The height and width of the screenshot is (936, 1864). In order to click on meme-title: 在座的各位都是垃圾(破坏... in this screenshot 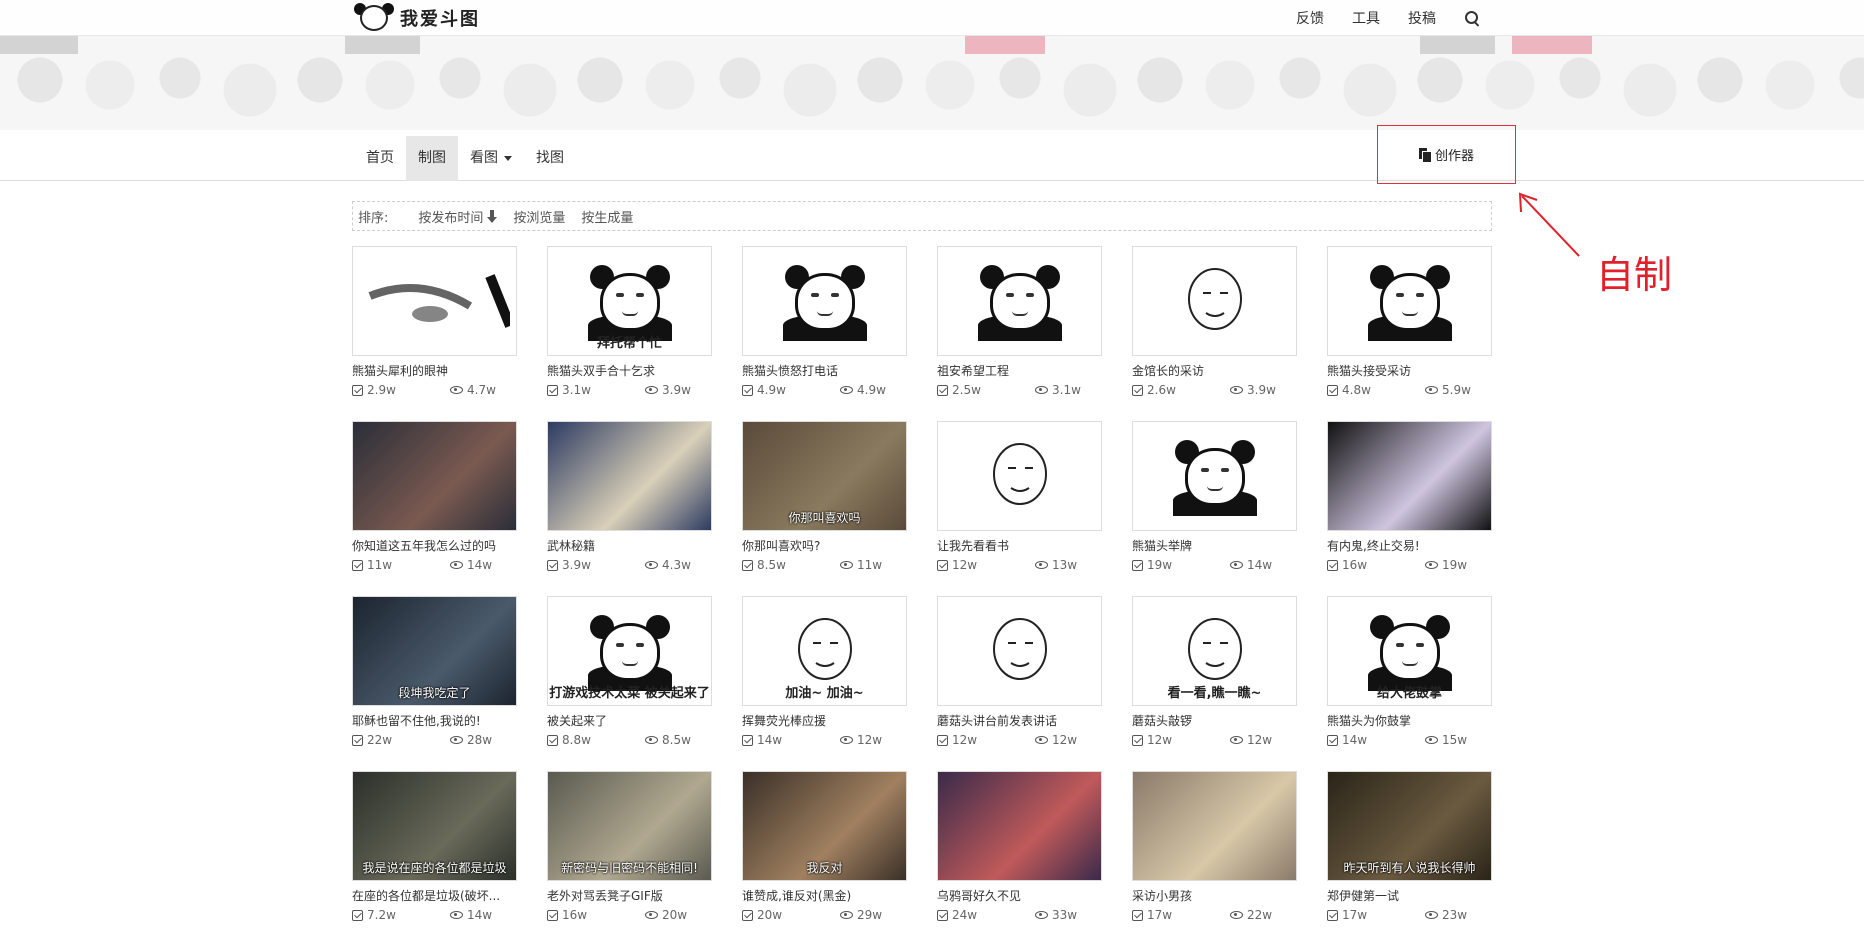, I will do `click(434, 896)`.